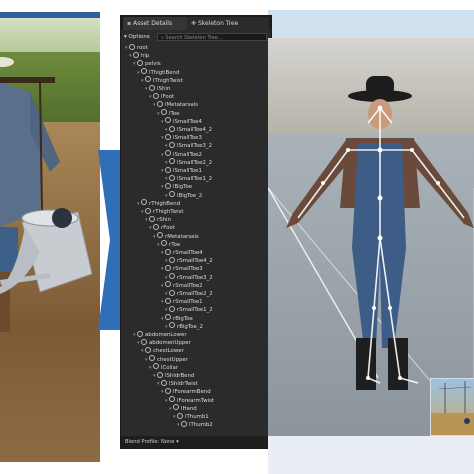  I want to click on tree-item-label: rThighBend, so click(165, 203).